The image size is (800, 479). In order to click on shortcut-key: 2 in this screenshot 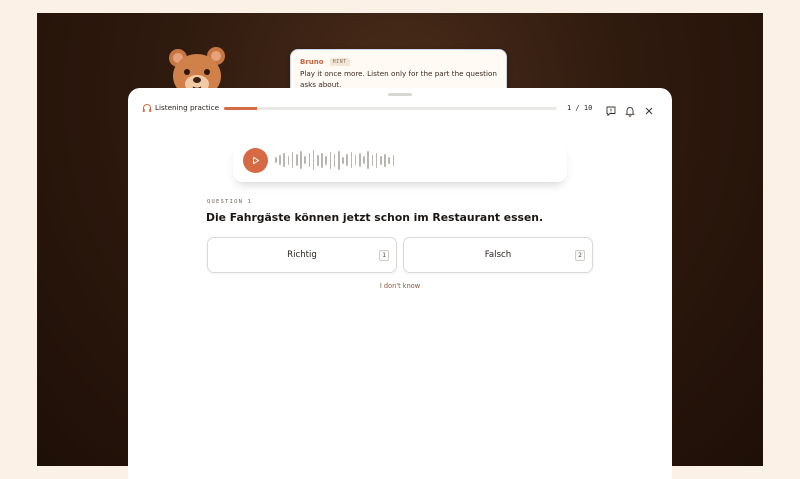, I will do `click(580, 255)`.